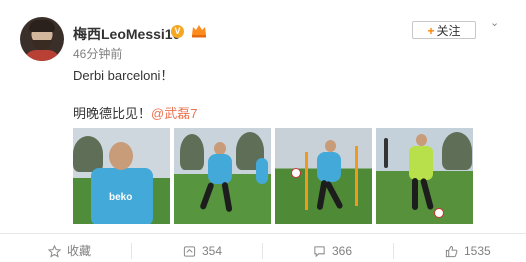 The image size is (526, 262). I want to click on repost-button: 354, so click(202, 251).